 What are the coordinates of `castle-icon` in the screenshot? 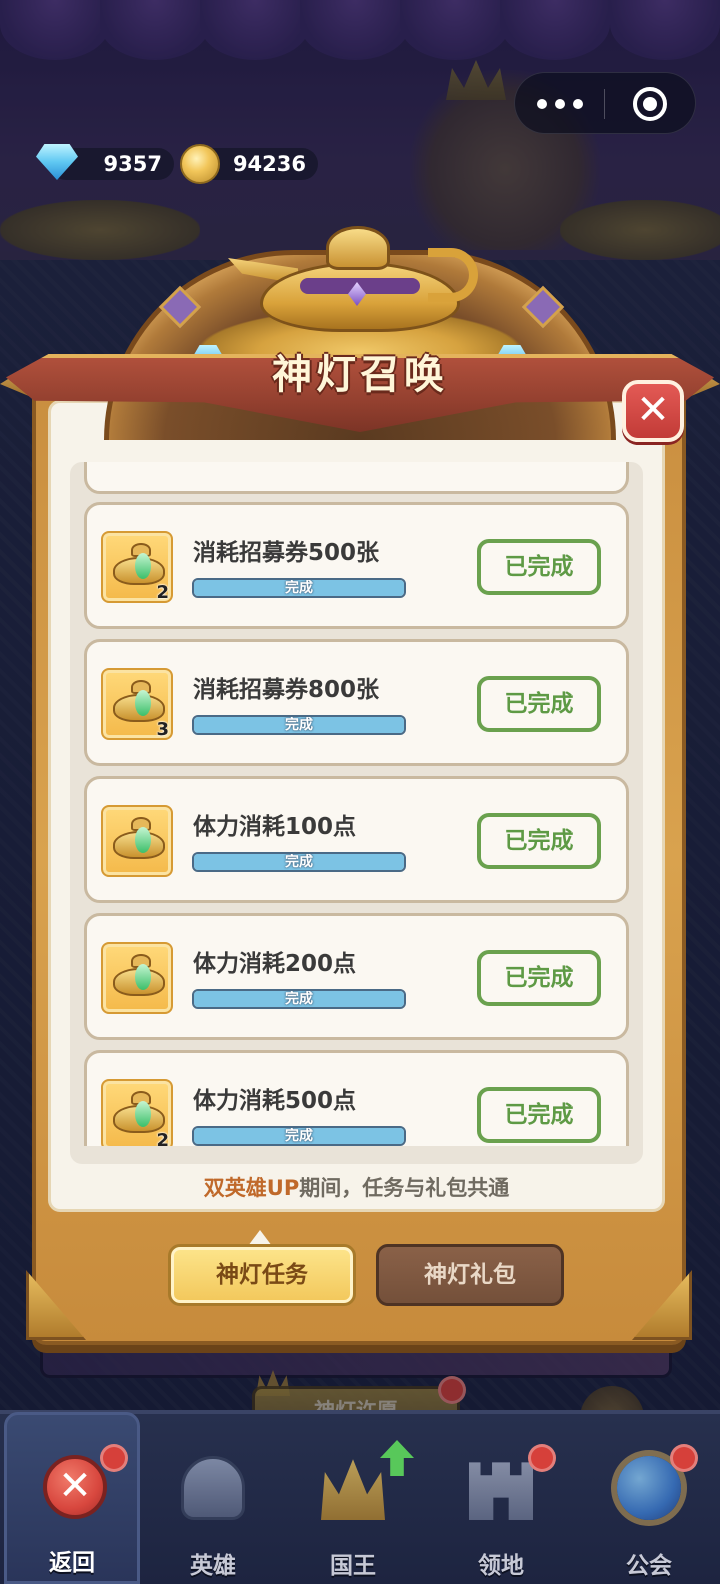 It's located at (501, 1491).